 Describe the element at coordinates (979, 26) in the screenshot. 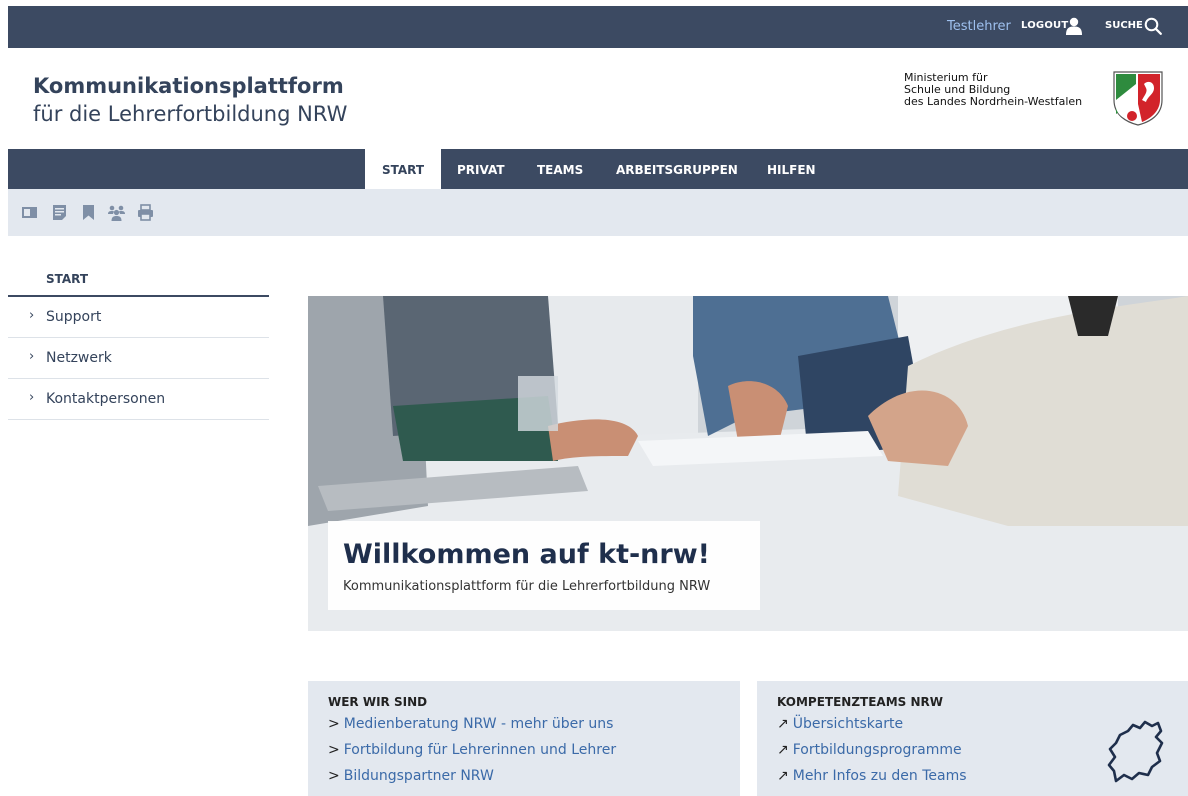

I see `user-name-link: Testlehrer` at that location.